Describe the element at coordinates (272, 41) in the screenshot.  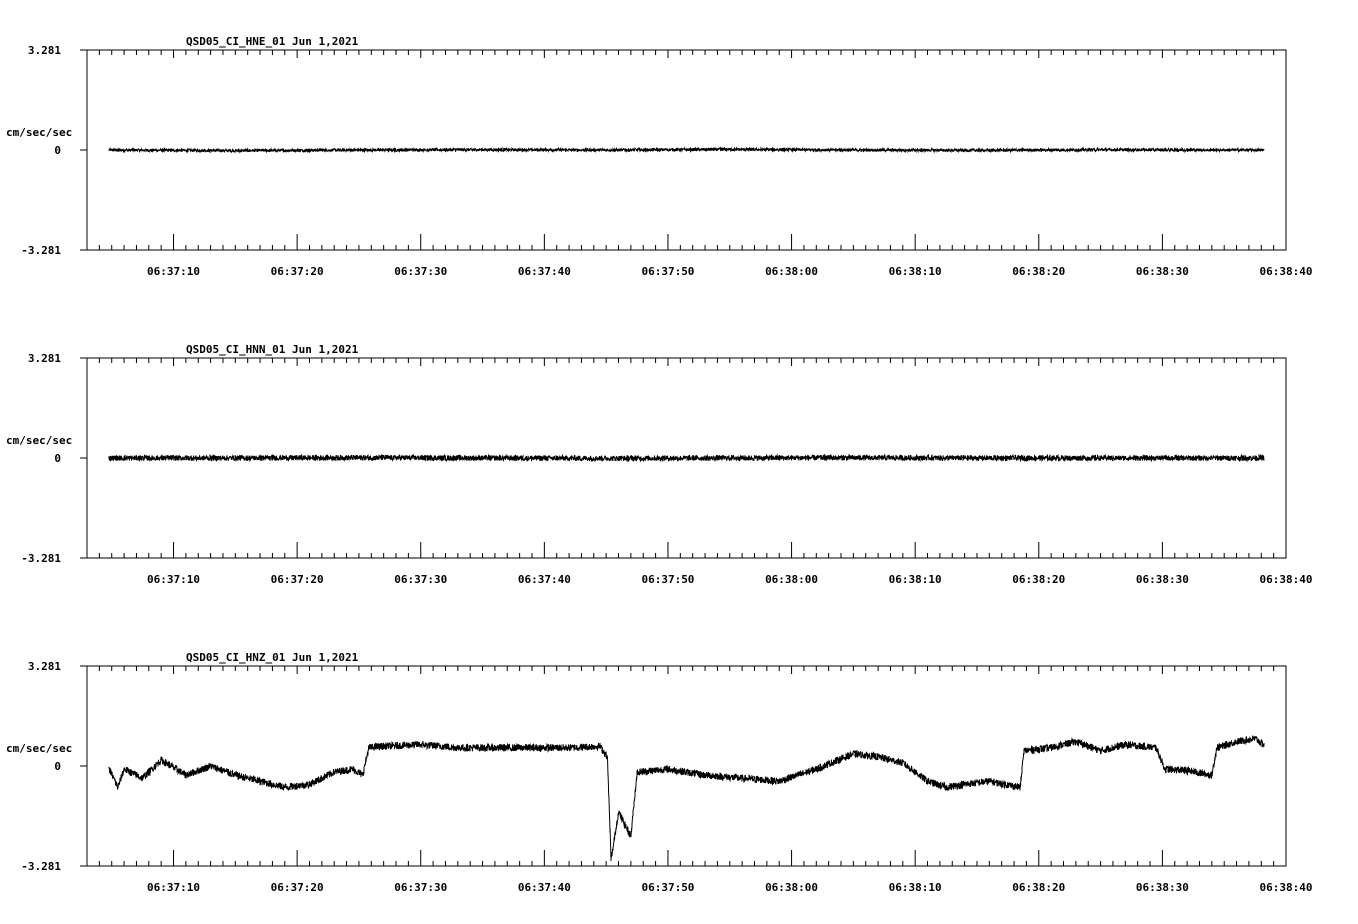
I see `panel-title: QSD05_CI_HNE_01 Jun 1,2021` at that location.